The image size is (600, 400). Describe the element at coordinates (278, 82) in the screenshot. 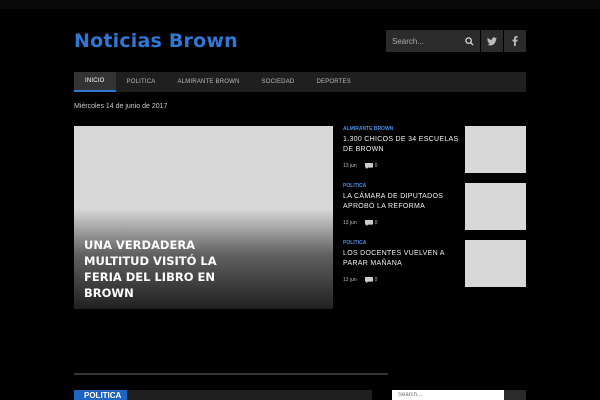

I see `nav-item-sociedad: SOCIEDAD` at that location.